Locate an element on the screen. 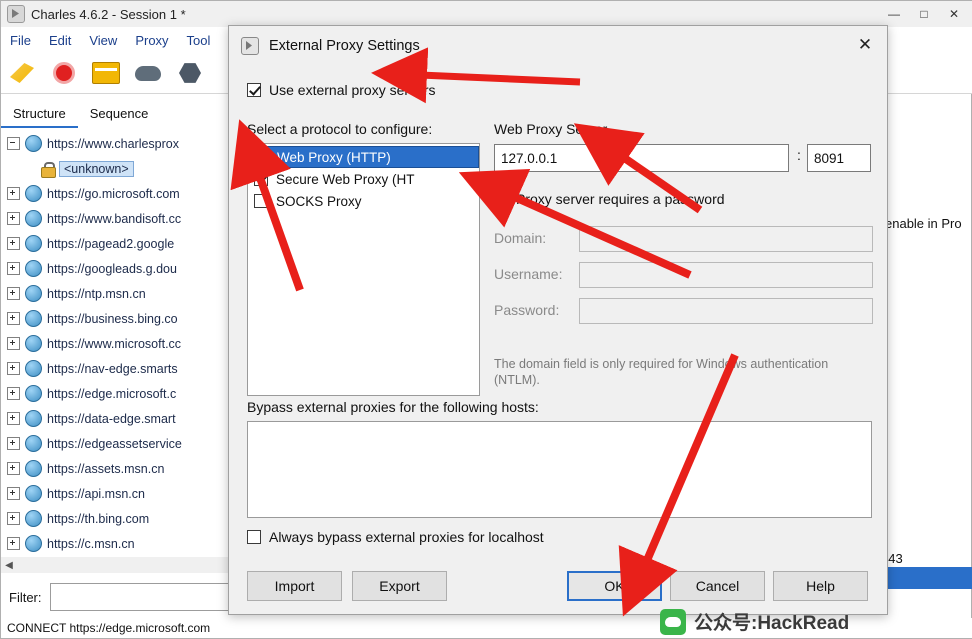 The image size is (972, 639). bypass-hosts-textarea is located at coordinates (559, 469).